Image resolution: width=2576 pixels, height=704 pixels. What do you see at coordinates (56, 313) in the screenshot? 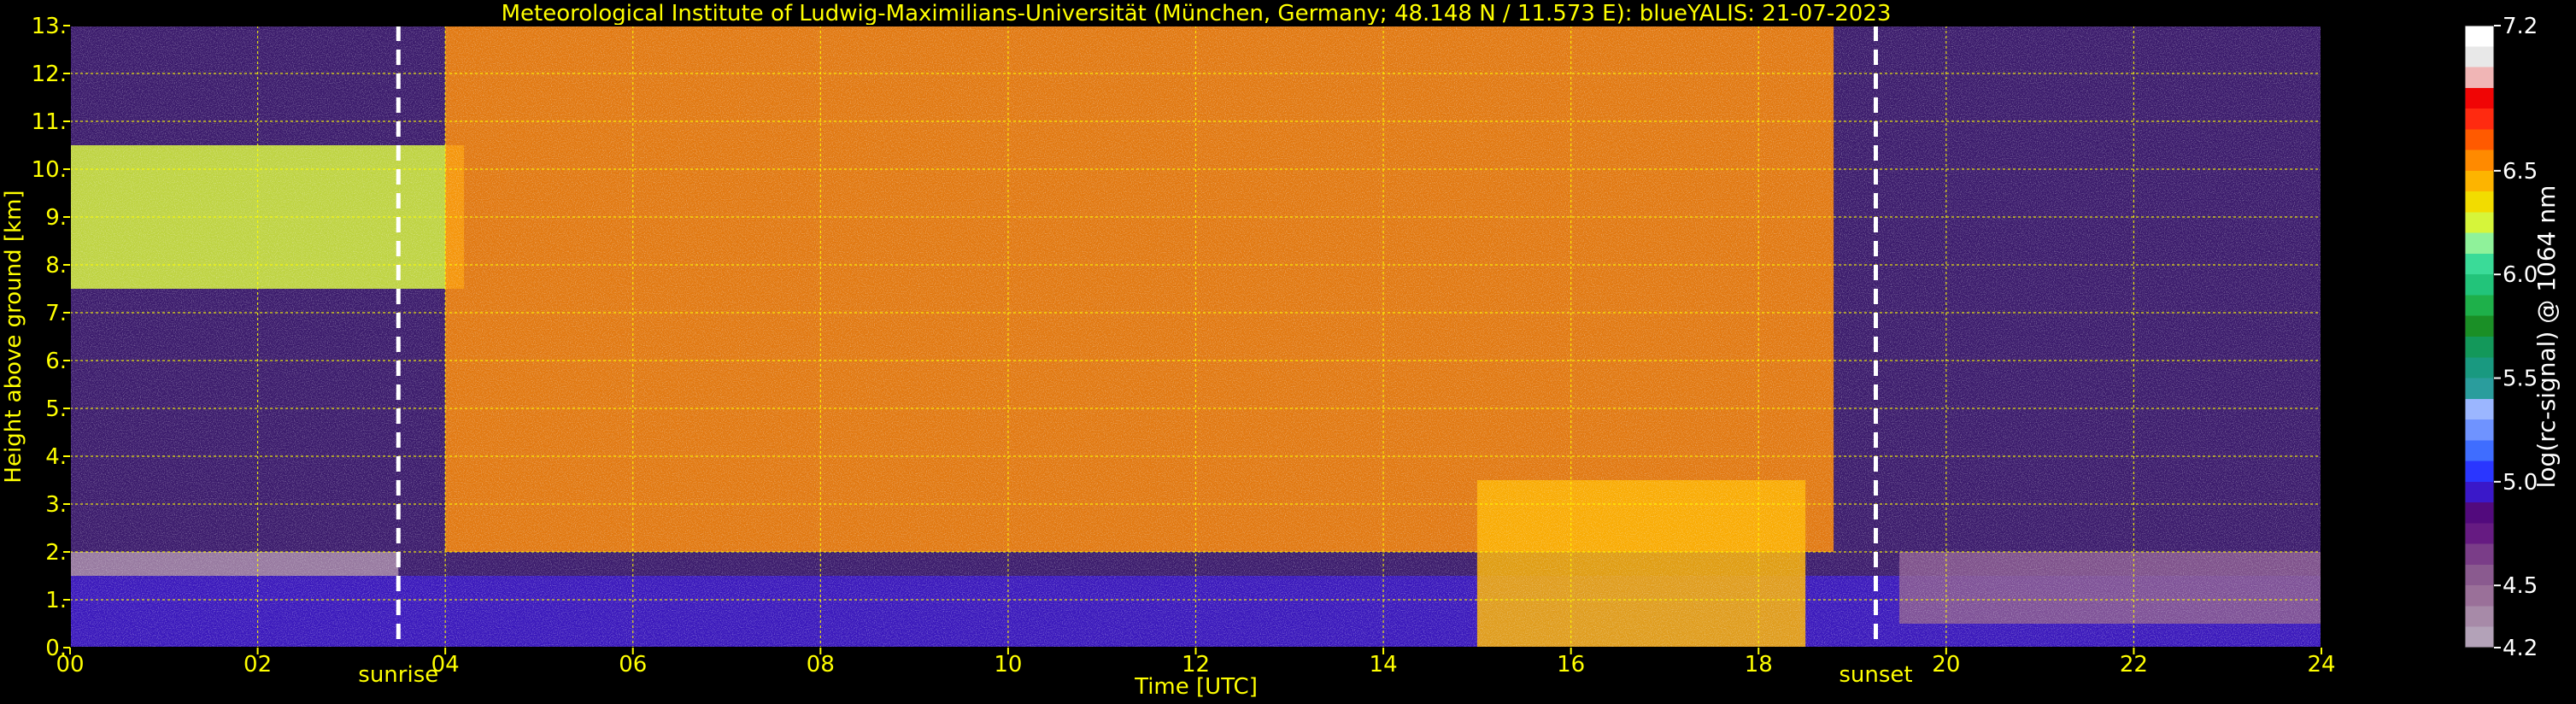
I see `y-tick-label: 7.` at bounding box center [56, 313].